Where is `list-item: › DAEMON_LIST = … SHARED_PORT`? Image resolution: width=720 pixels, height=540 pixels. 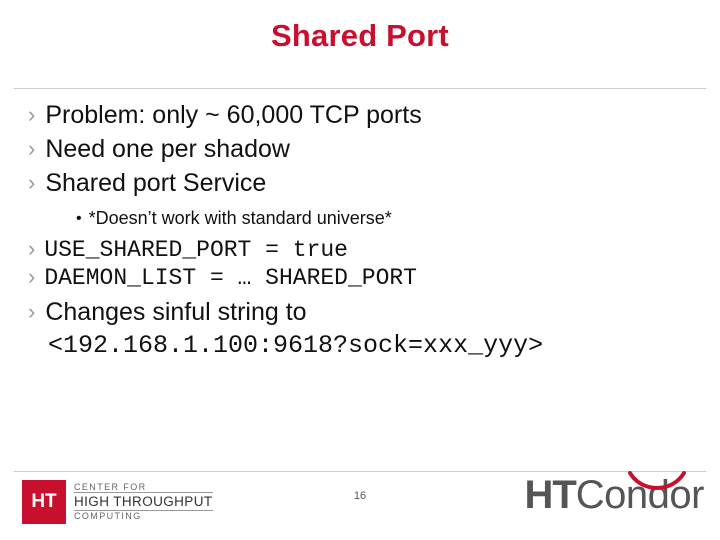 list-item: › DAEMON_LIST = … SHARED_PORT is located at coordinates (364, 278).